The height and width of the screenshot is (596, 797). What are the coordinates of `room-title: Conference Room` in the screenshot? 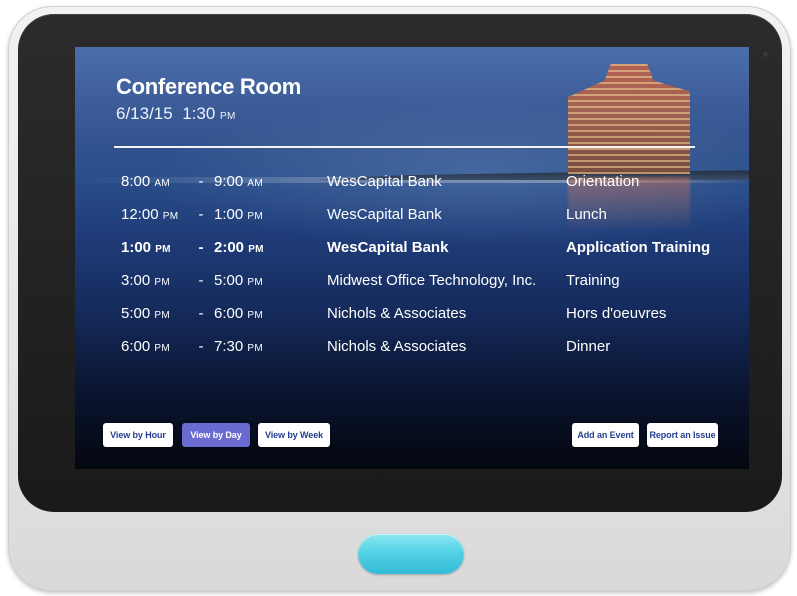 It's located at (208, 86).